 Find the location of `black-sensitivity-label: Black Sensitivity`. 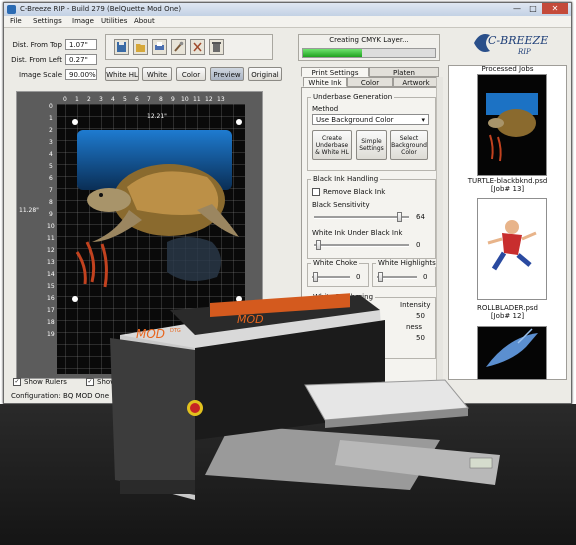

black-sensitivity-label: Black Sensitivity is located at coordinates (341, 205).